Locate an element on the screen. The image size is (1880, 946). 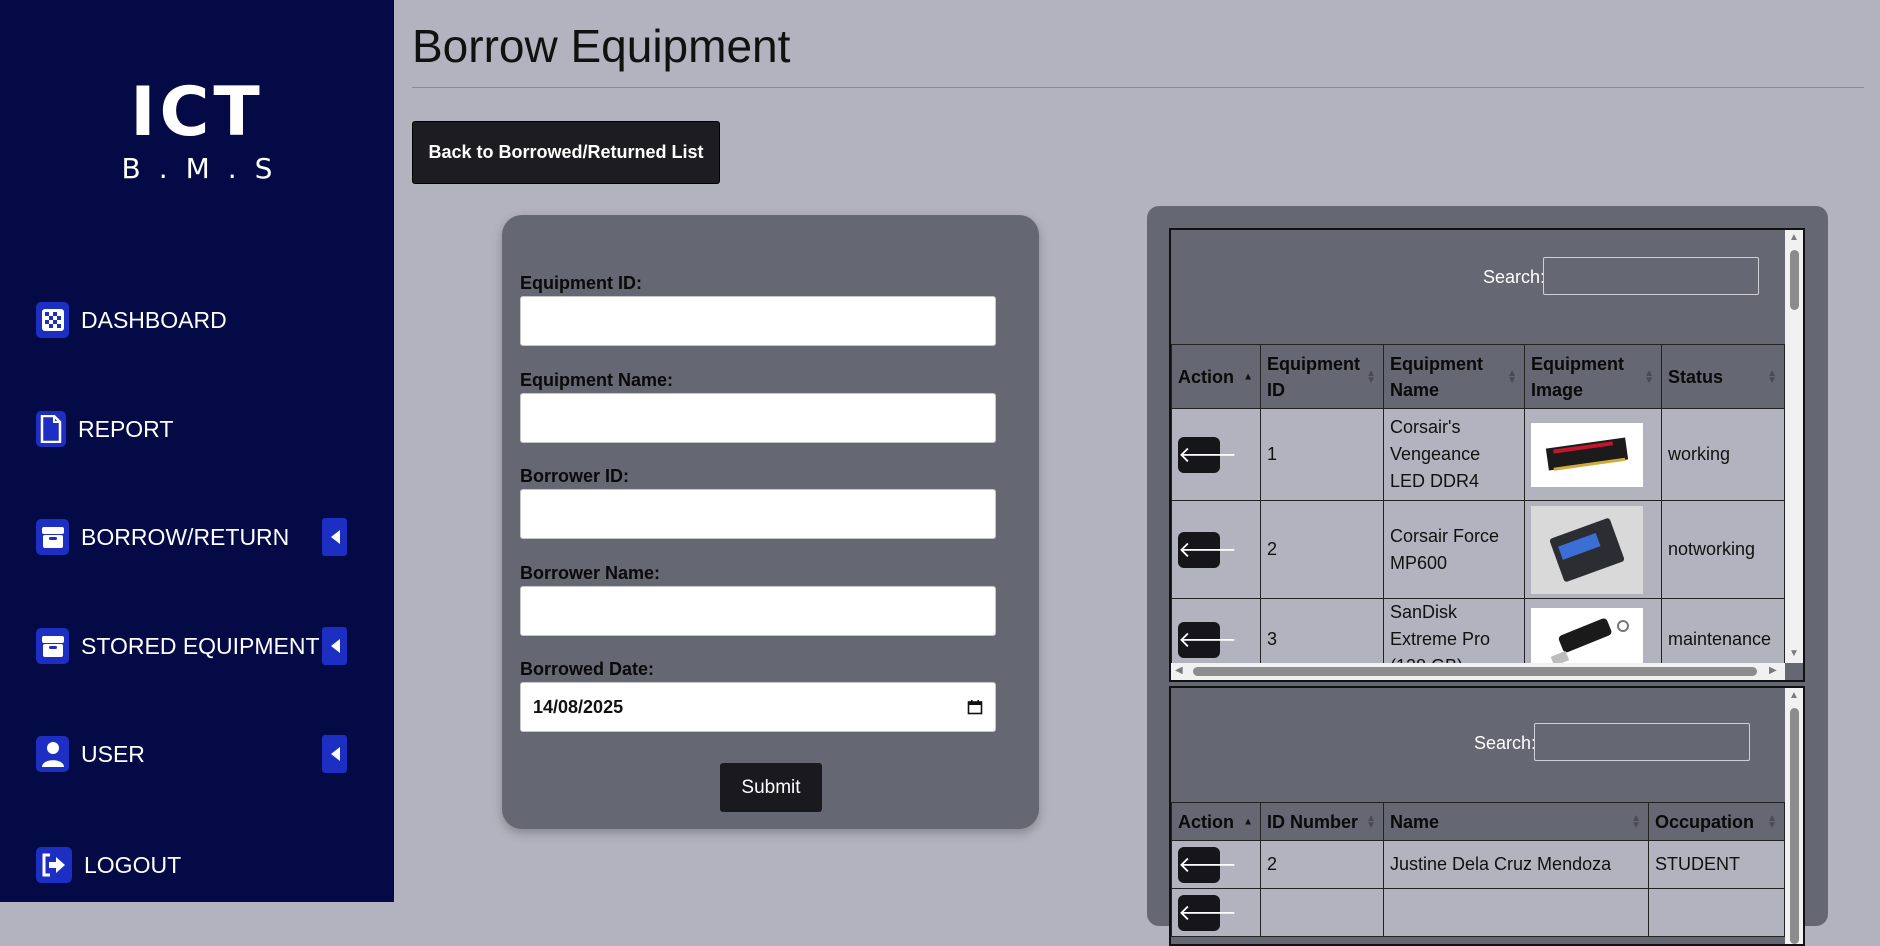
equipment-id-label: Equipment ID: is located at coordinates (581, 283).